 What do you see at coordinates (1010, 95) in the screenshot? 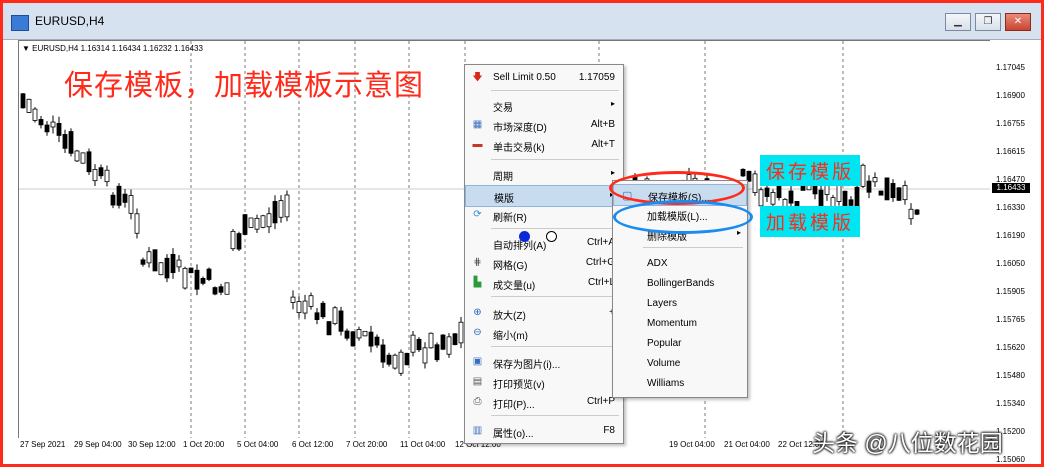
I see `price-tick-label: 1.16900` at bounding box center [1010, 95].